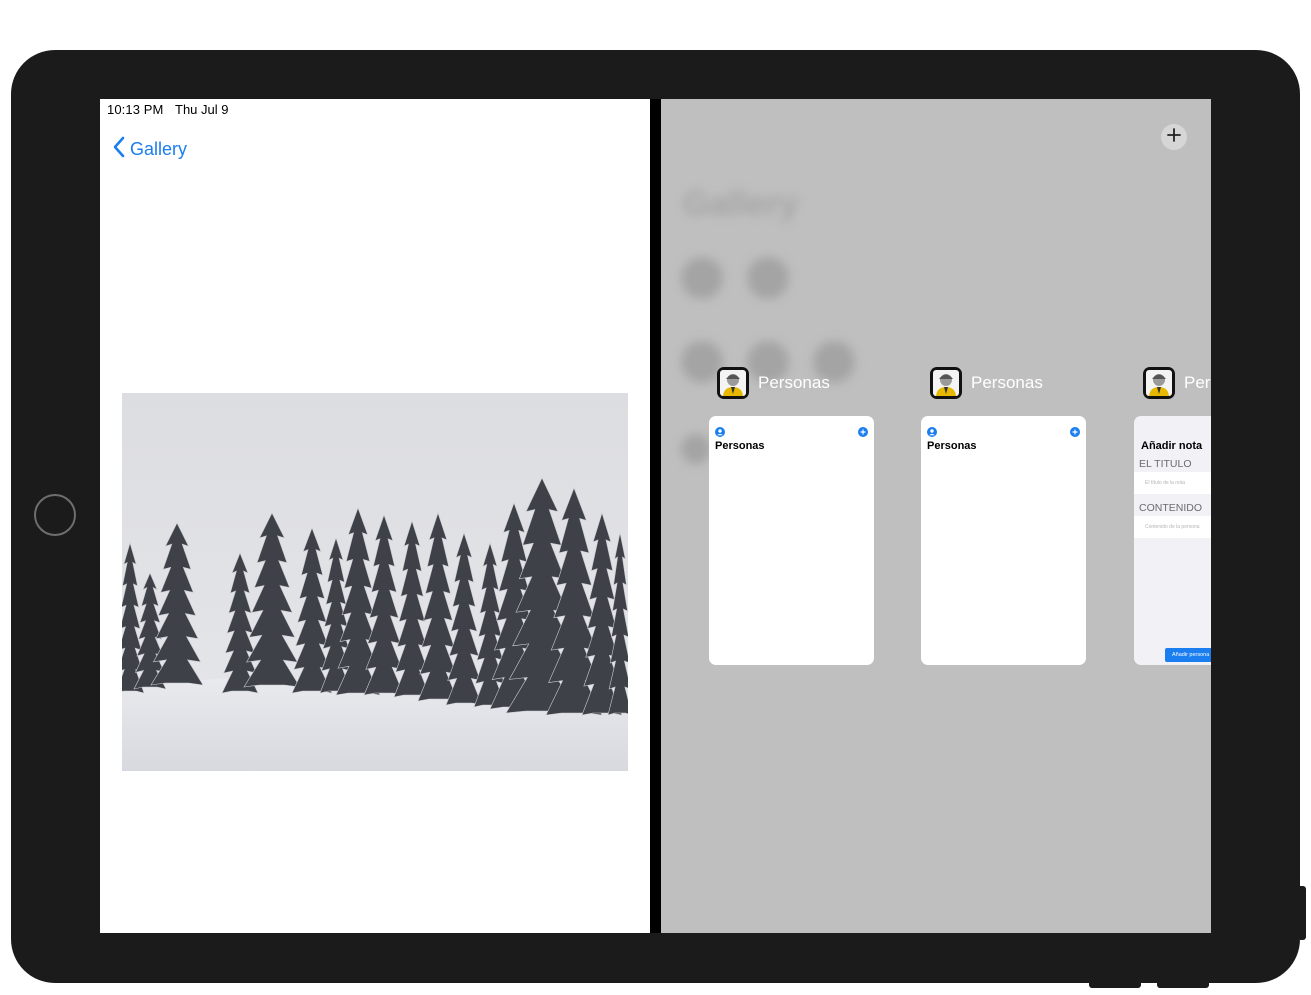 Image resolution: width=1311 pixels, height=995 pixels. Describe the element at coordinates (135, 109) in the screenshot. I see `status-time: 10:13 PM` at that location.